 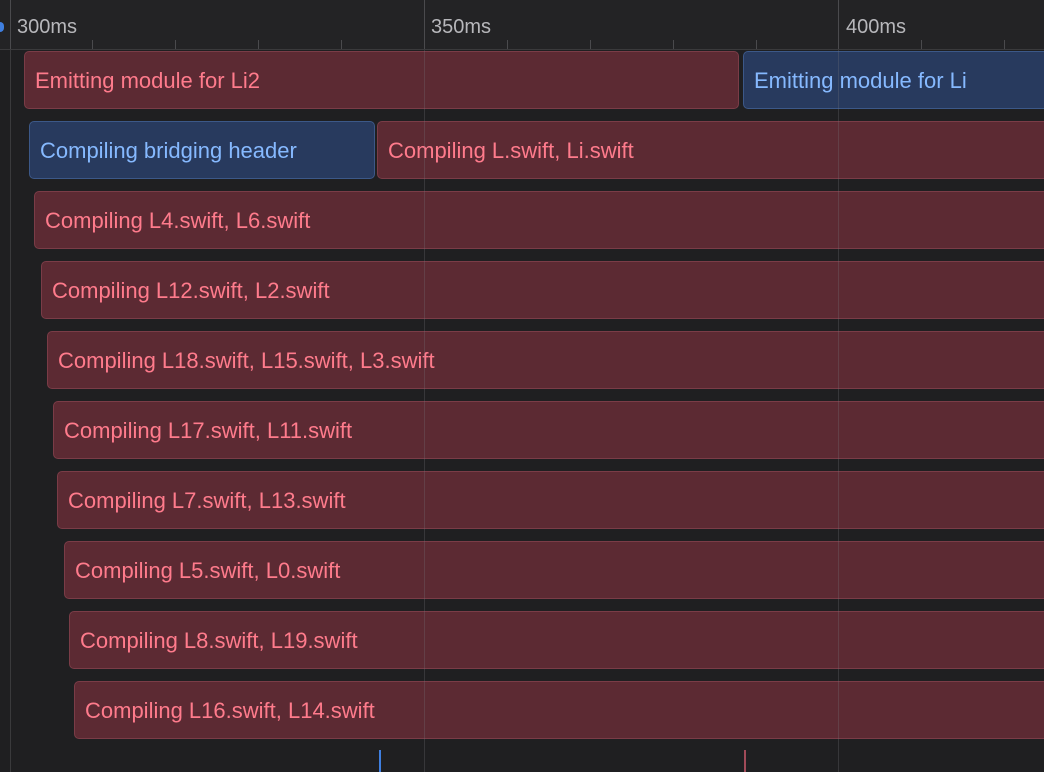 What do you see at coordinates (710, 150) in the screenshot?
I see `task-bar-compile: Compiling L.swift, Li.swift` at bounding box center [710, 150].